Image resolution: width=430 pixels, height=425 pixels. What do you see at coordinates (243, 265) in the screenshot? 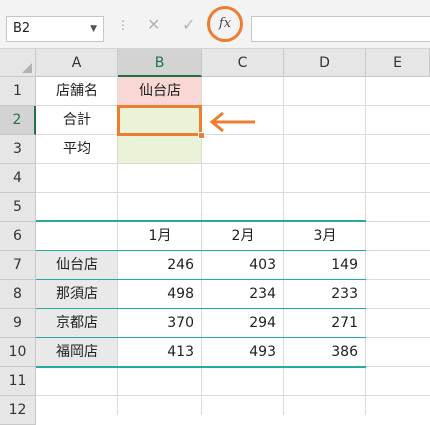
I see `cell-c7: 403` at bounding box center [243, 265].